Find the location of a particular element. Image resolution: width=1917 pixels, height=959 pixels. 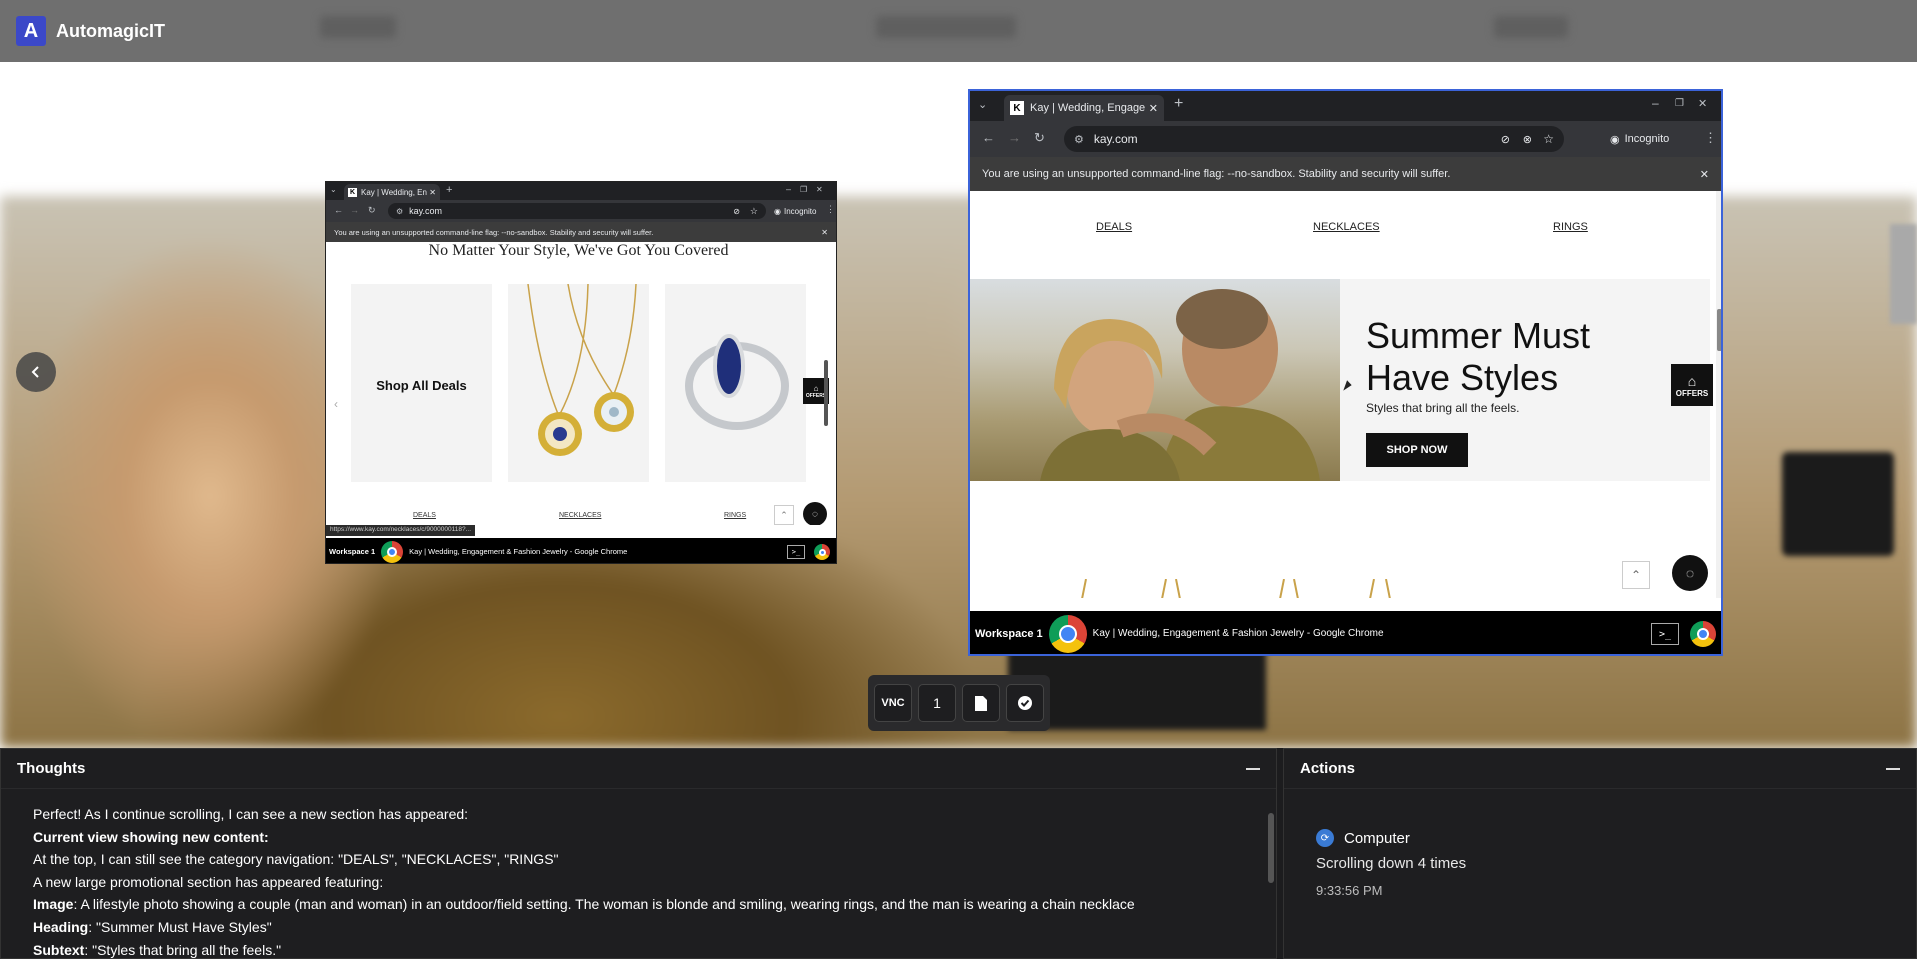

document-icon is located at coordinates (981, 703).